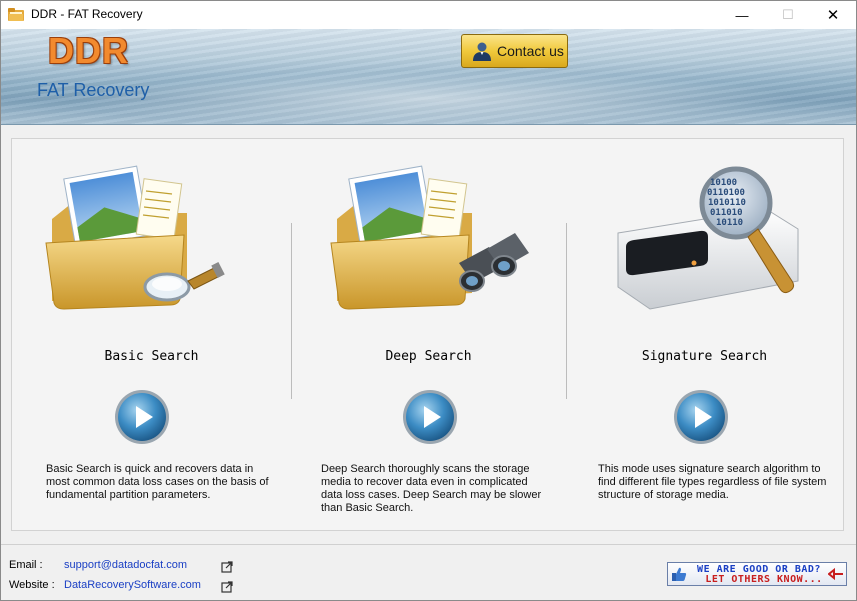 This screenshot has width=857, height=601. I want to click on person-icon, so click(482, 51).